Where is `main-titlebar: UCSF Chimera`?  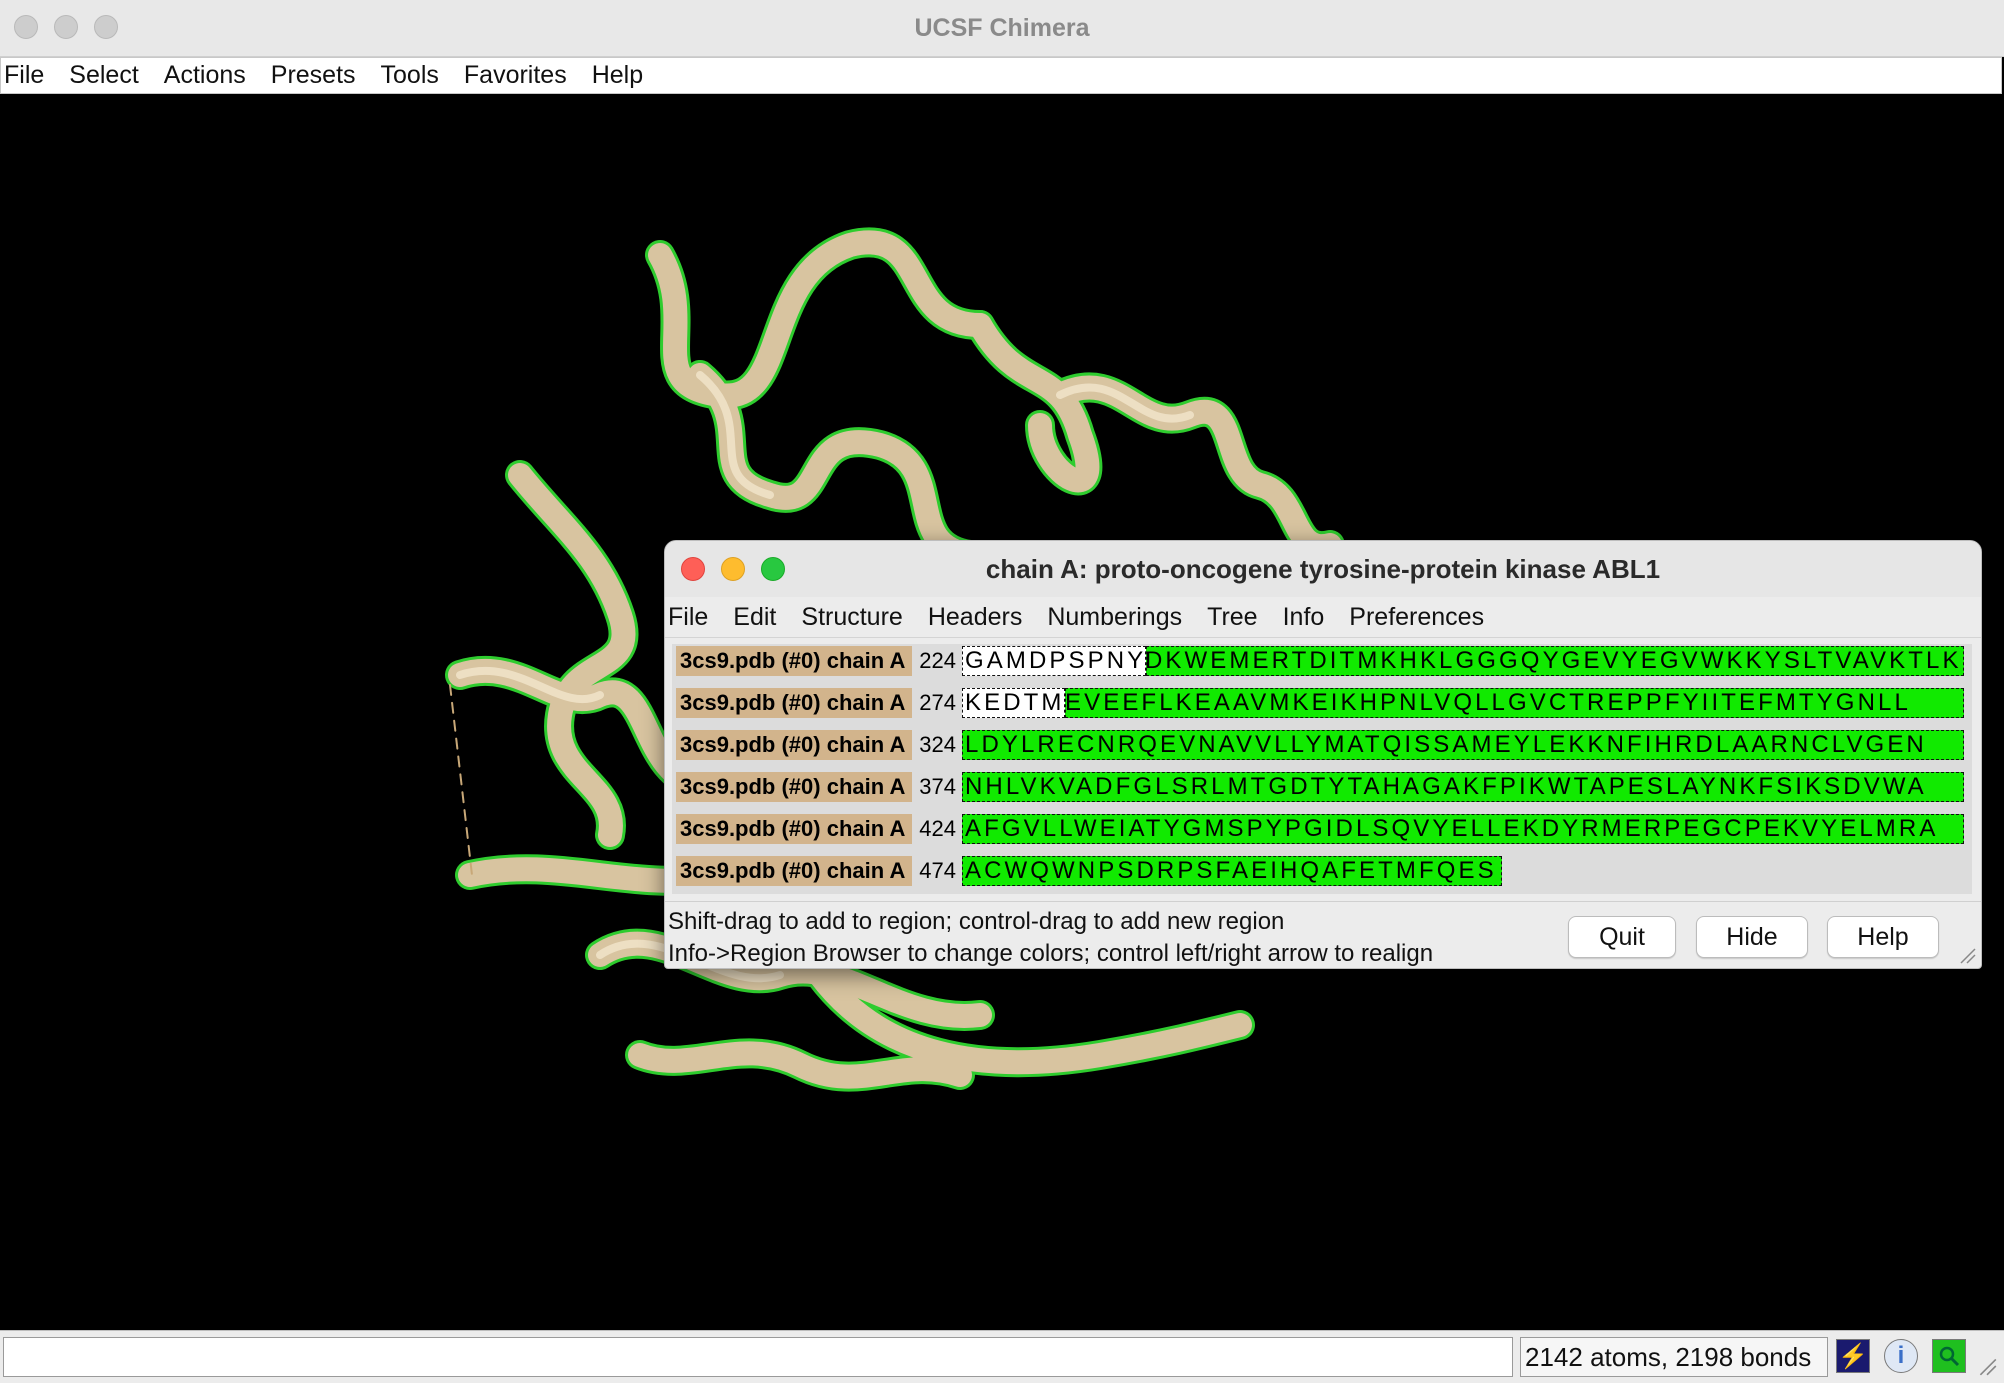
main-titlebar: UCSF Chimera is located at coordinates (1002, 28).